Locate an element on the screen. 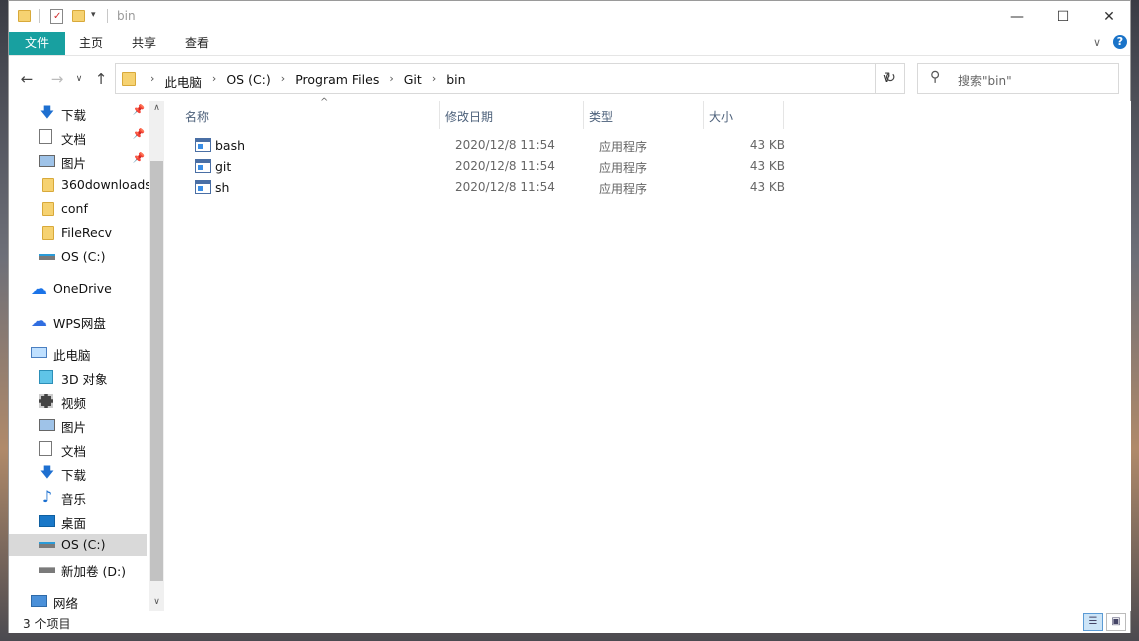  breadcrumb-this-pc: 此电脑 is located at coordinates (183, 81).